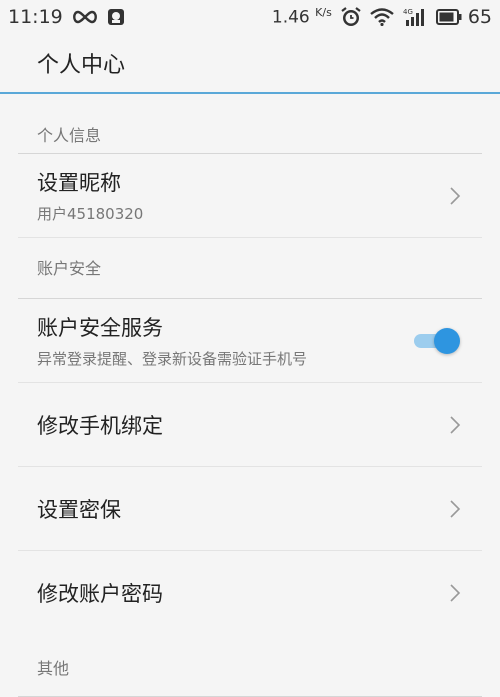 The image size is (500, 697). What do you see at coordinates (382, 17) in the screenshot?
I see `wifi-icon` at bounding box center [382, 17].